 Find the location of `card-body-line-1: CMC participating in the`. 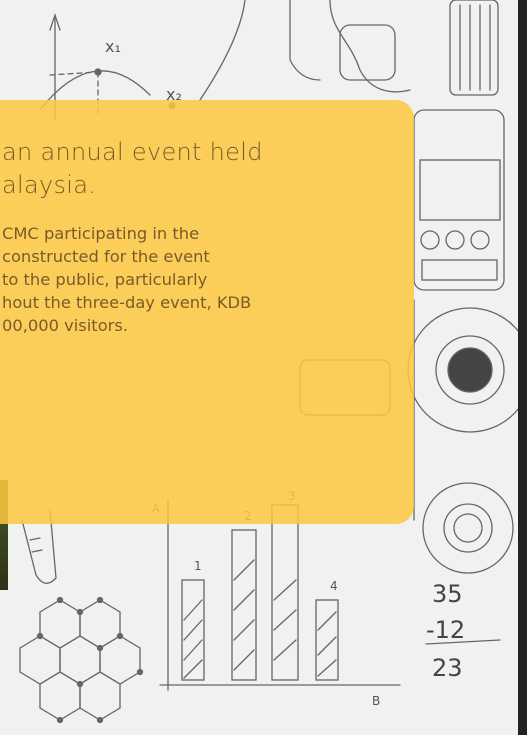

card-body-line-1: CMC participating in the is located at coordinates (101, 233).